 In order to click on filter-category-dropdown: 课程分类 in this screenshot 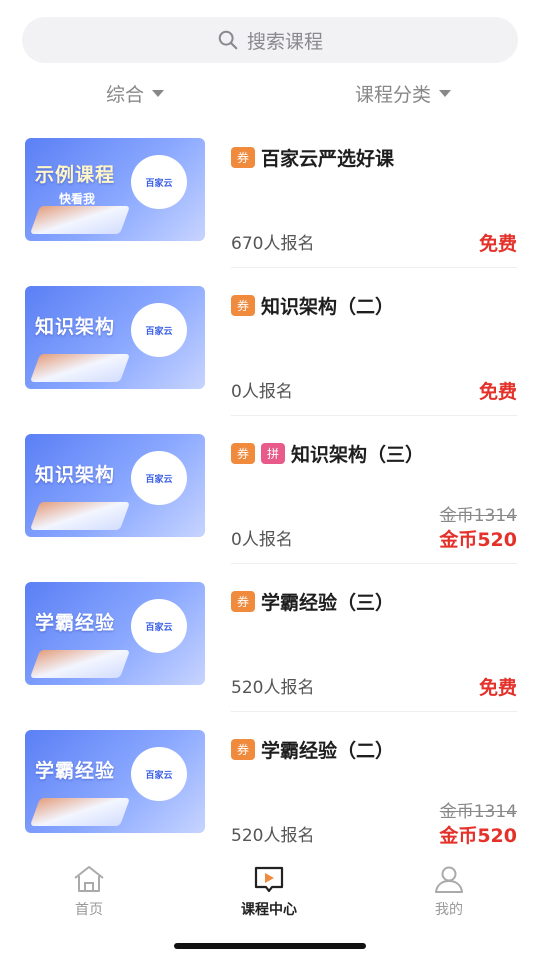, I will do `click(403, 93)`.